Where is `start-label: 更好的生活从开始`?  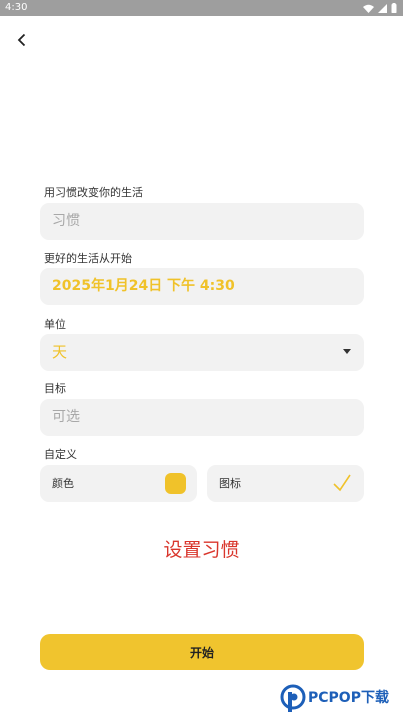
start-label: 更好的生活从开始 is located at coordinates (88, 258).